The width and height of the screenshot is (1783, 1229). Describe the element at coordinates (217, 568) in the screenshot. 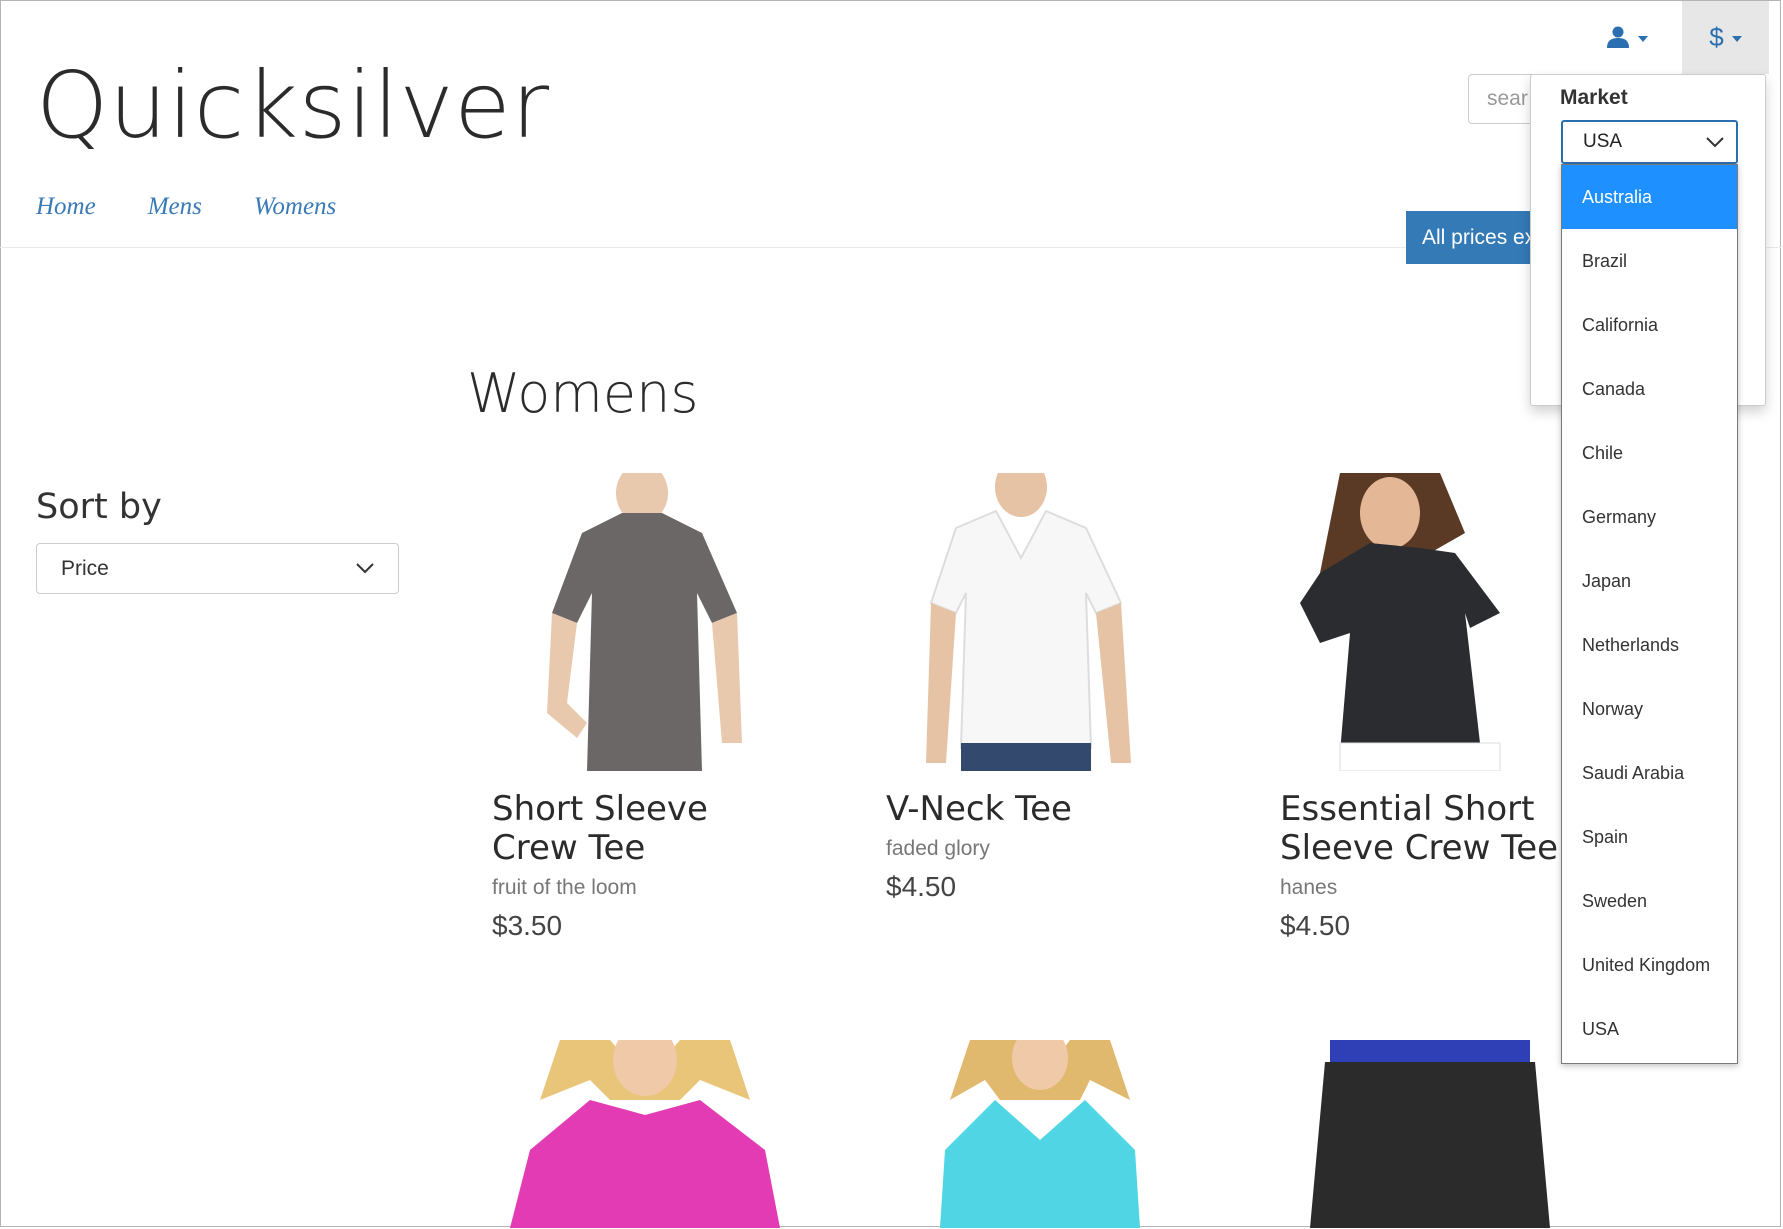

I see `sort-select: Price` at that location.